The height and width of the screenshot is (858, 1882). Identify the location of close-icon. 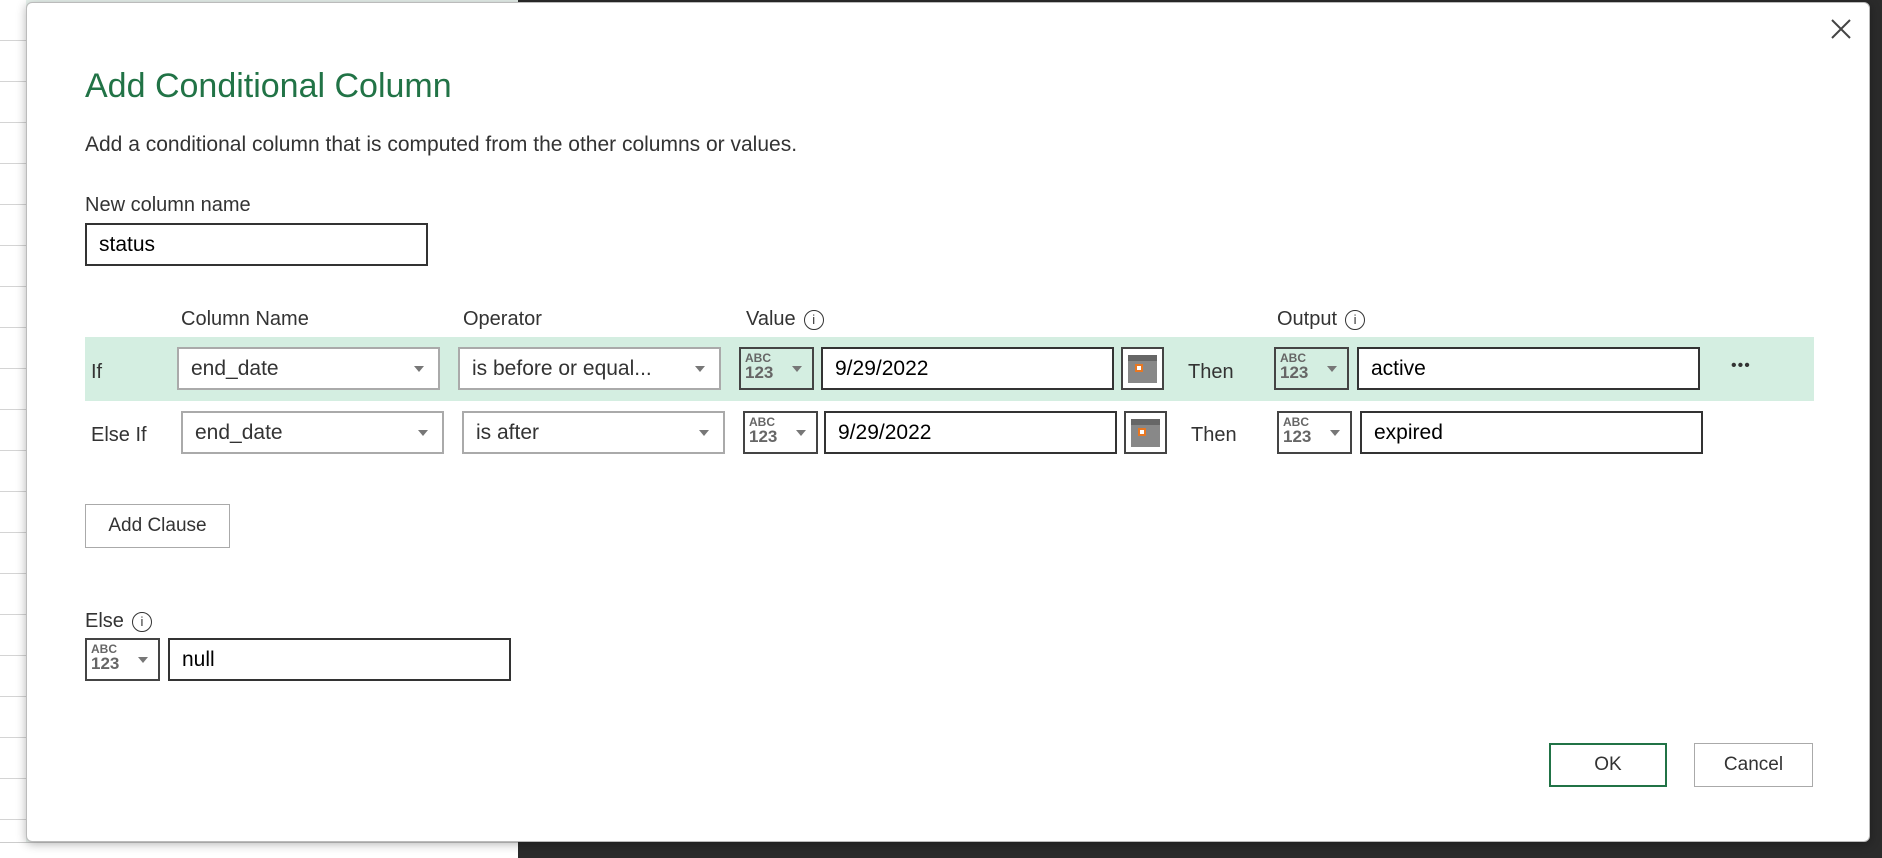
(1841, 29).